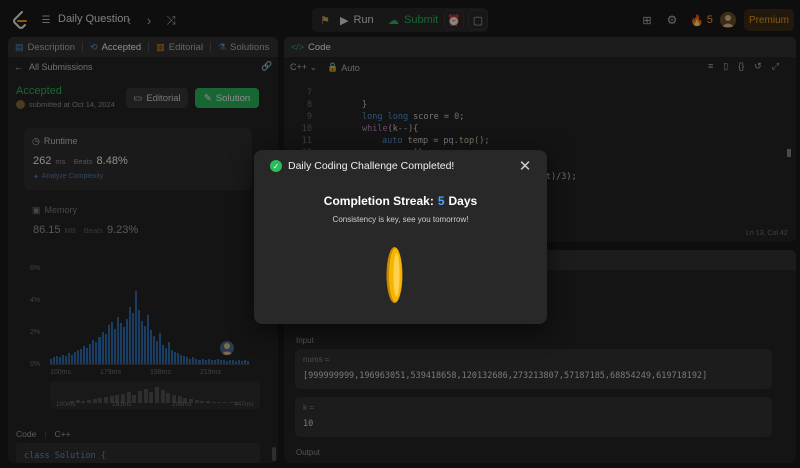 Image resolution: width=800 pixels, height=468 pixels. Describe the element at coordinates (400, 219) in the screenshot. I see `modal-subtitle: Consistency is key, see you tomorrow!` at that location.